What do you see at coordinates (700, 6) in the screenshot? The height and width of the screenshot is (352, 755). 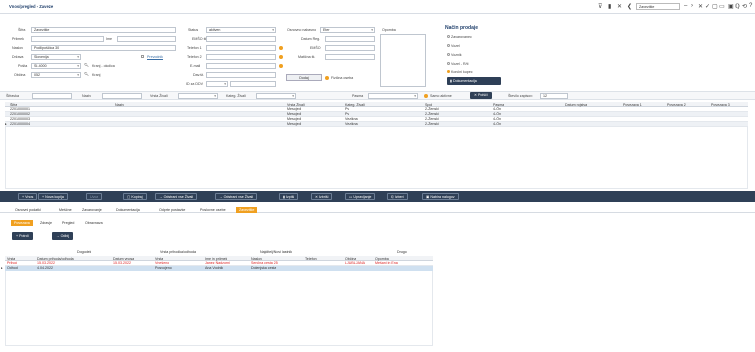 I see `last-icon: ✕` at bounding box center [700, 6].